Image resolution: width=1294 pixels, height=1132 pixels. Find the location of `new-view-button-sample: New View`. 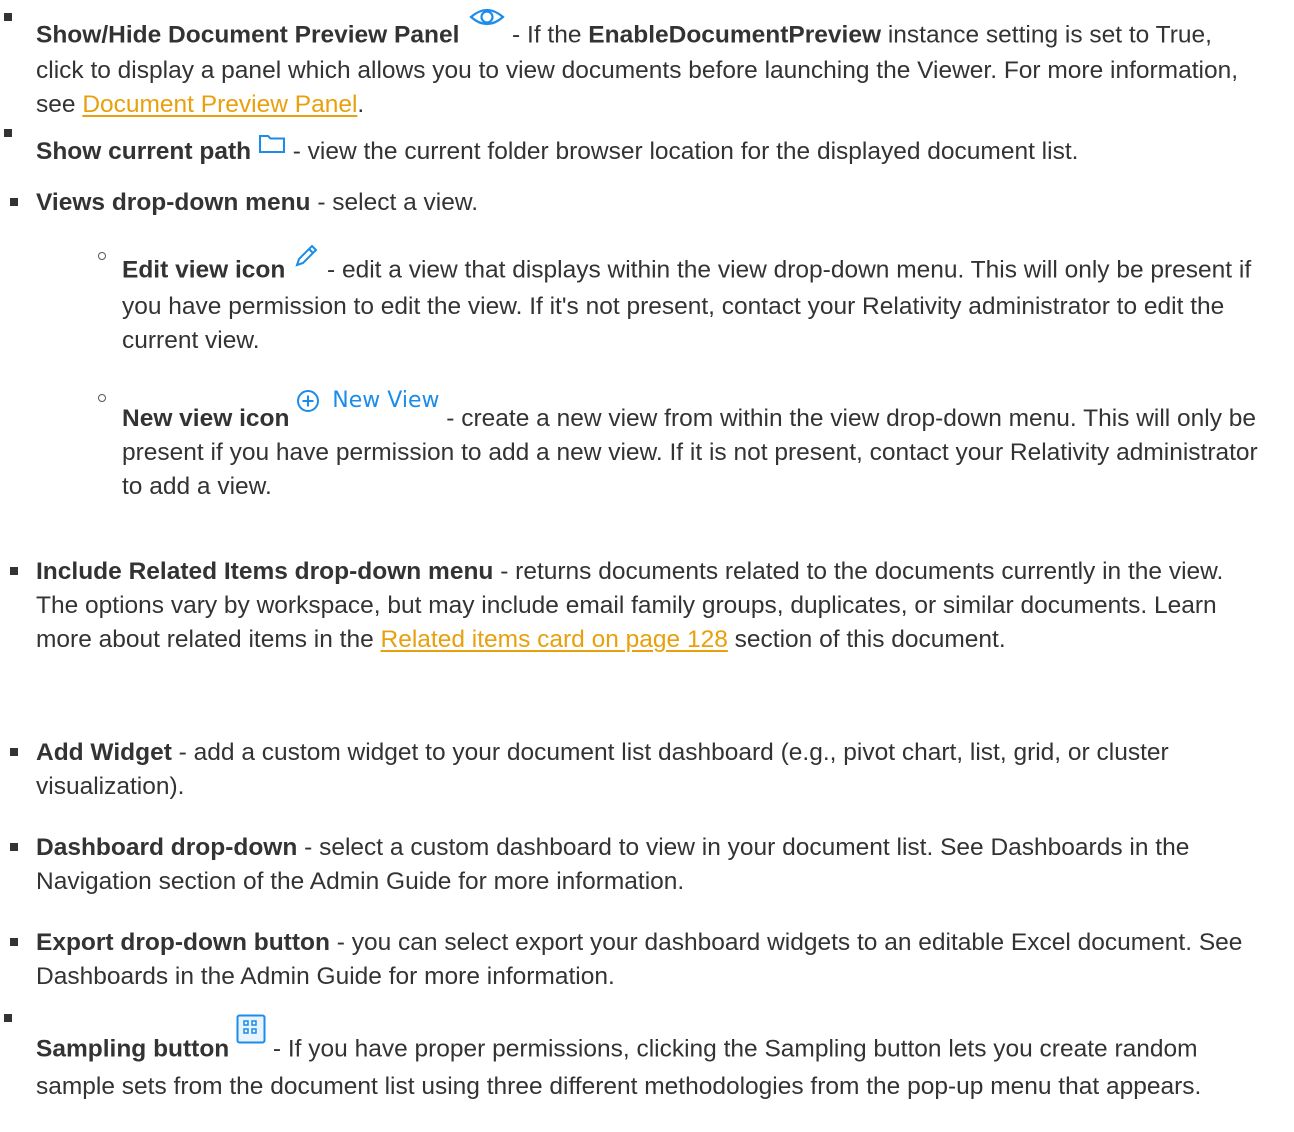

new-view-button-sample: New View is located at coordinates (367, 401).